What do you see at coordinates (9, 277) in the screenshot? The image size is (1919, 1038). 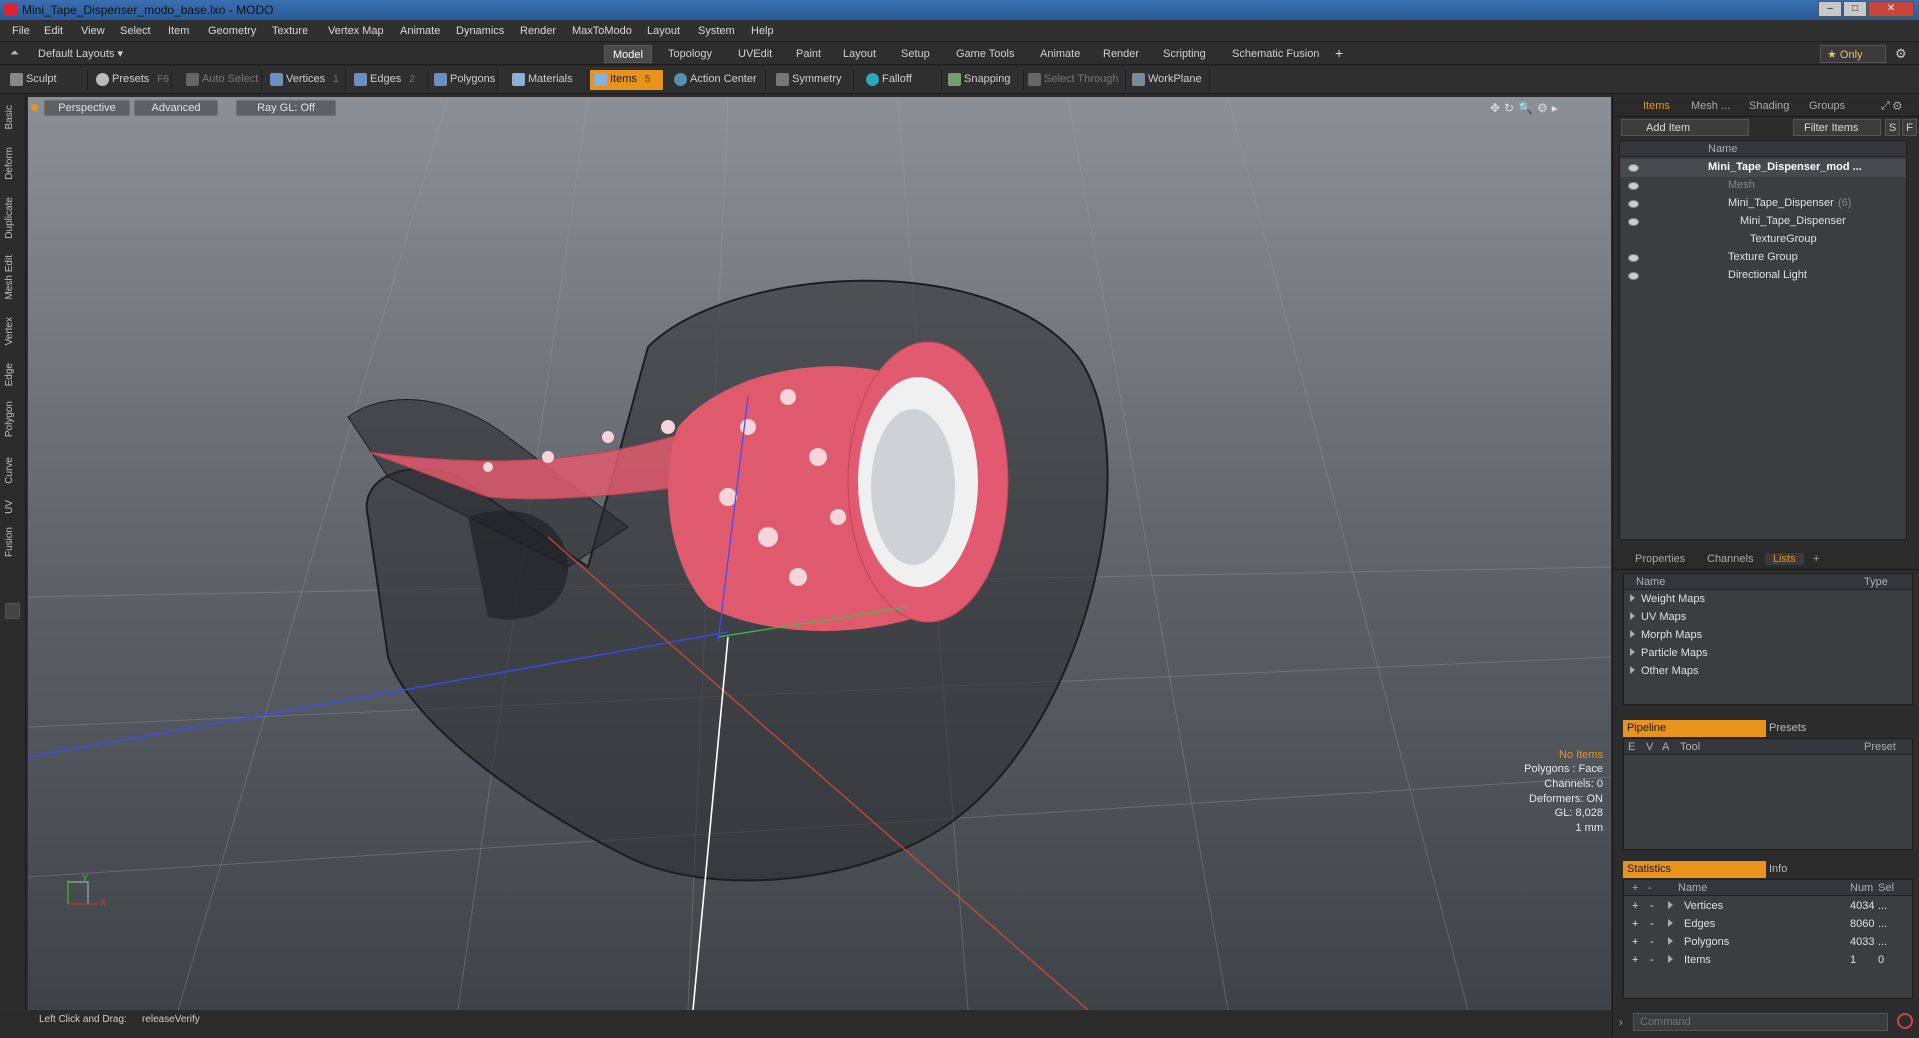 I see `vtab-mesh-edit: Mesh Edit` at bounding box center [9, 277].